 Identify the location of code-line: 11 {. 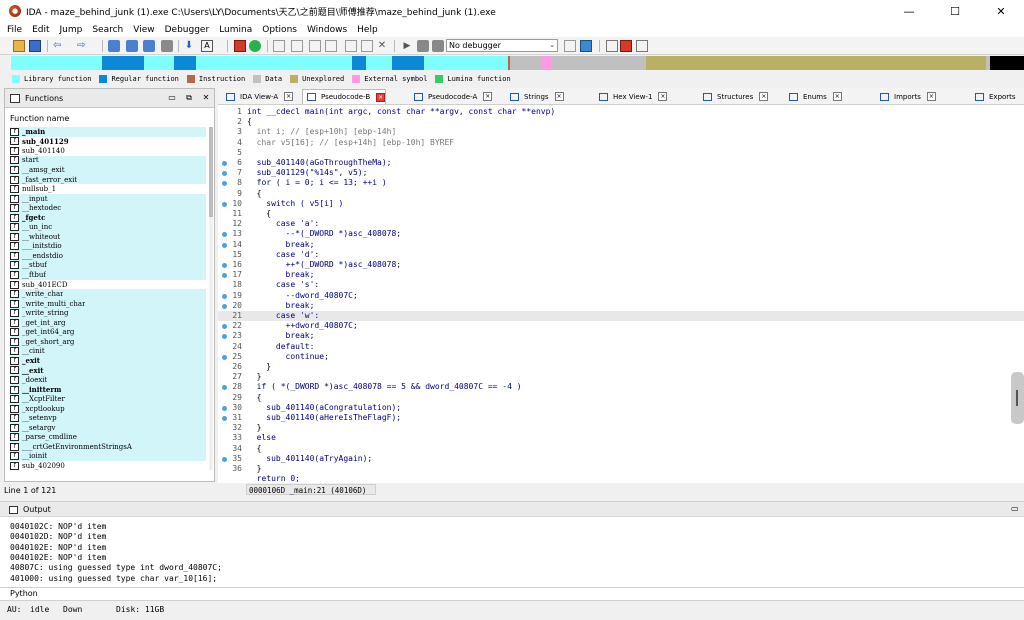
(621, 214).